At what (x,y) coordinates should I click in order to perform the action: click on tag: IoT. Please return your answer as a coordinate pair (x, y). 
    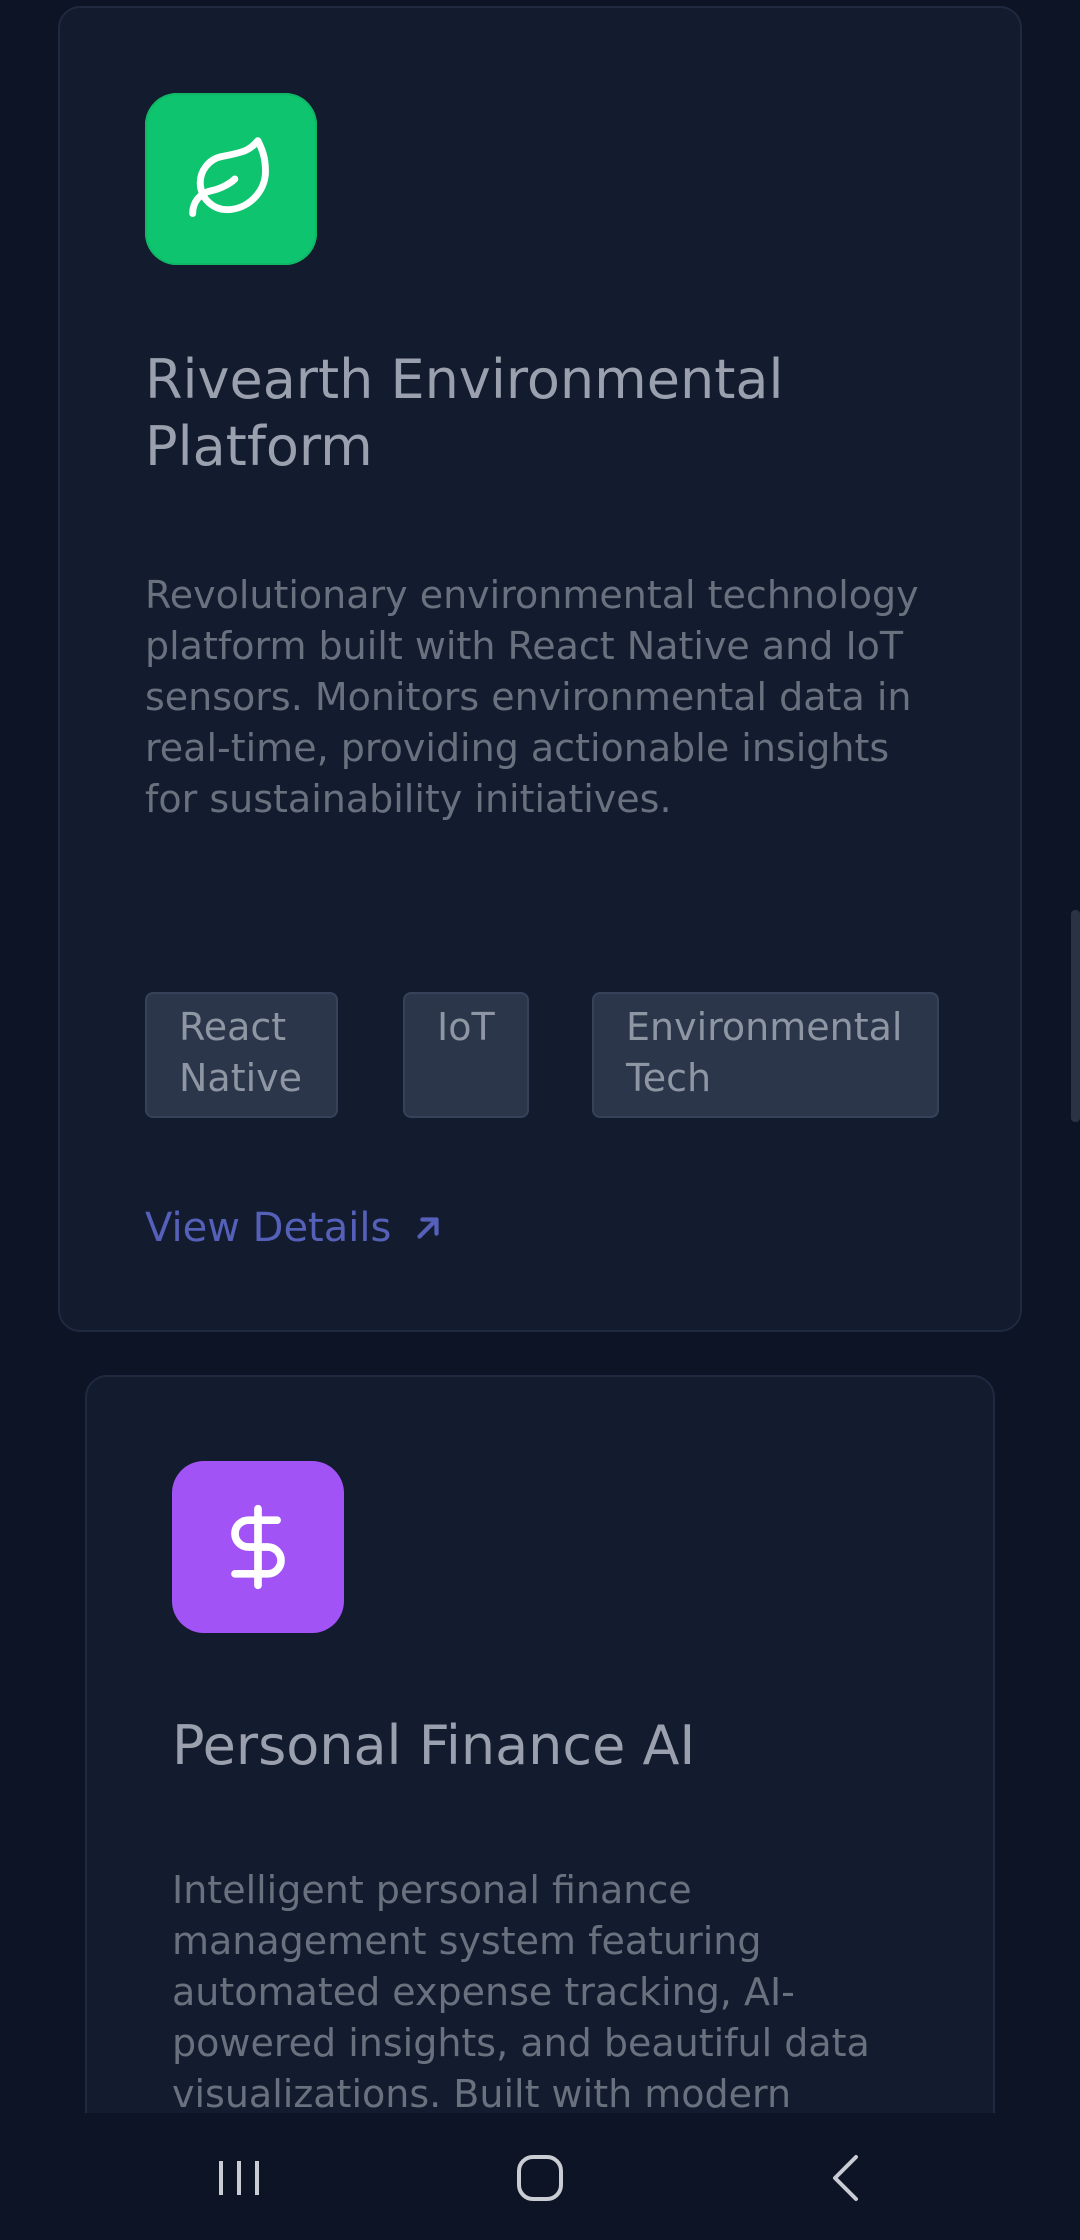
    Looking at the image, I should click on (466, 1055).